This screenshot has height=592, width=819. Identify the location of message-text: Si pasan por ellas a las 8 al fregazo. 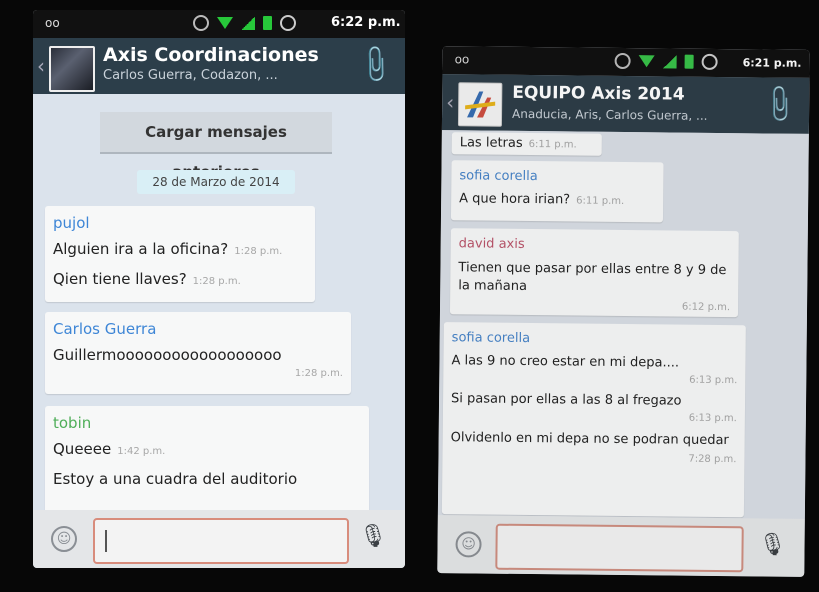
(566, 400).